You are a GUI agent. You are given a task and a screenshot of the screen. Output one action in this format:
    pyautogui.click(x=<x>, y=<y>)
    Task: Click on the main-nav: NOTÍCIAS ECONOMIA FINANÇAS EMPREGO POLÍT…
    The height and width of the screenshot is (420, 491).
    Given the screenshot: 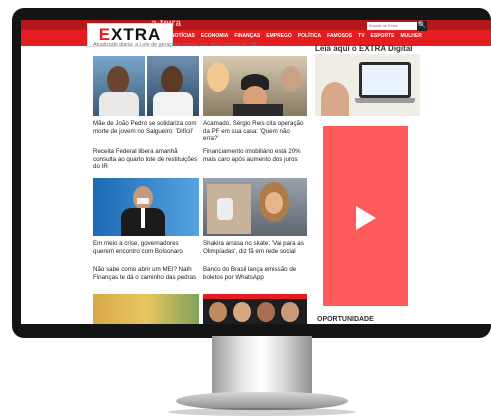 What is the action you would take?
    pyautogui.click(x=296, y=36)
    